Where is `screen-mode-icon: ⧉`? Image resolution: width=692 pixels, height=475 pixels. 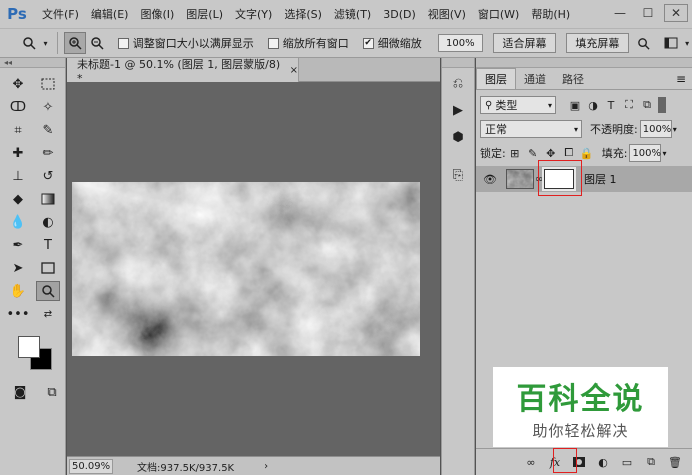
screen-mode-icon: ⧉ is located at coordinates (52, 392).